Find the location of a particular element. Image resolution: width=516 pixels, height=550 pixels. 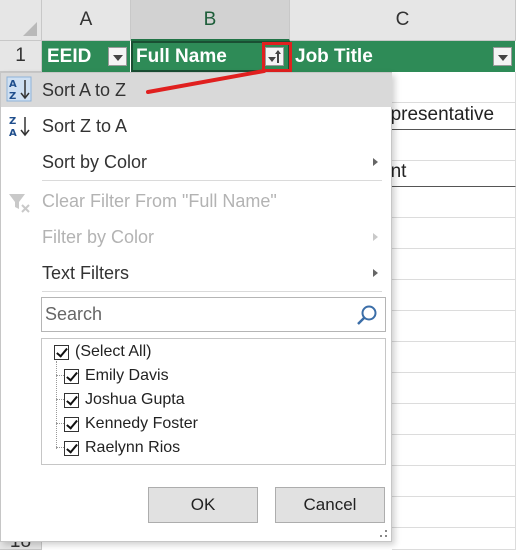

list-item: Raelynn Rios is located at coordinates (116, 448).